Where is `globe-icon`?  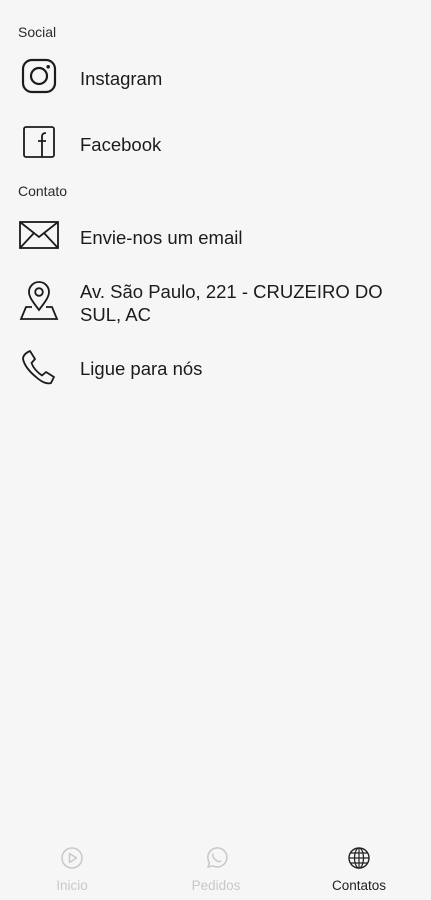
globe-icon is located at coordinates (359, 858).